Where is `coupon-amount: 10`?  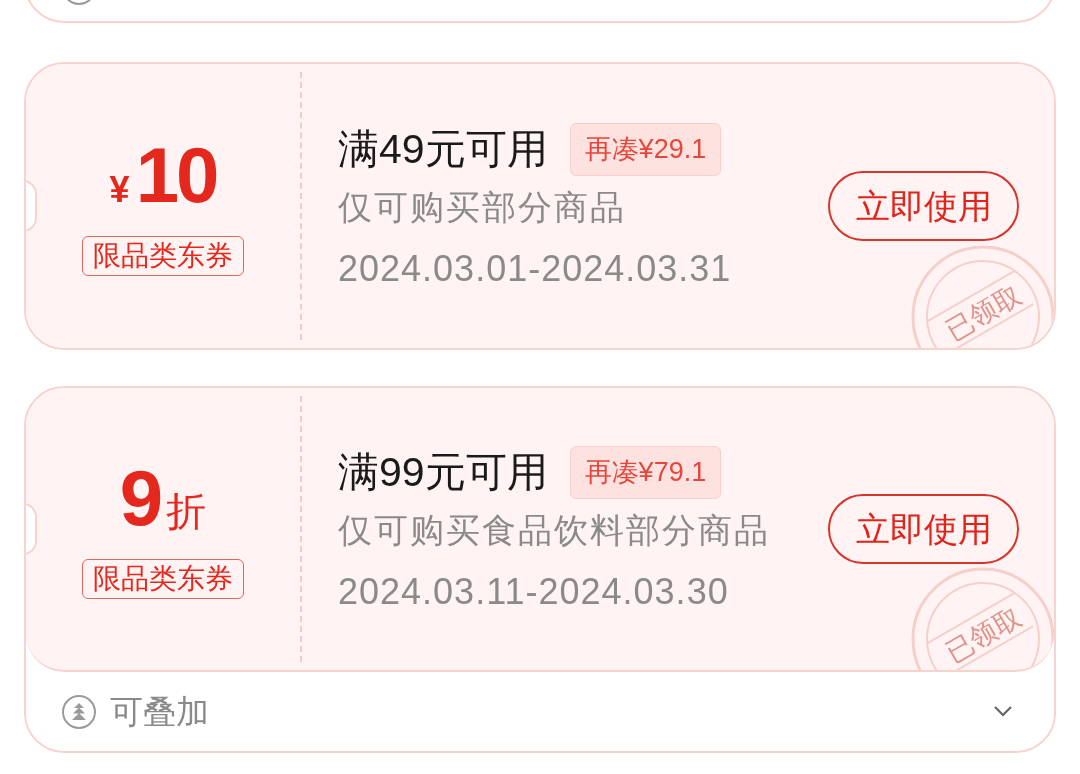 coupon-amount: 10 is located at coordinates (176, 175).